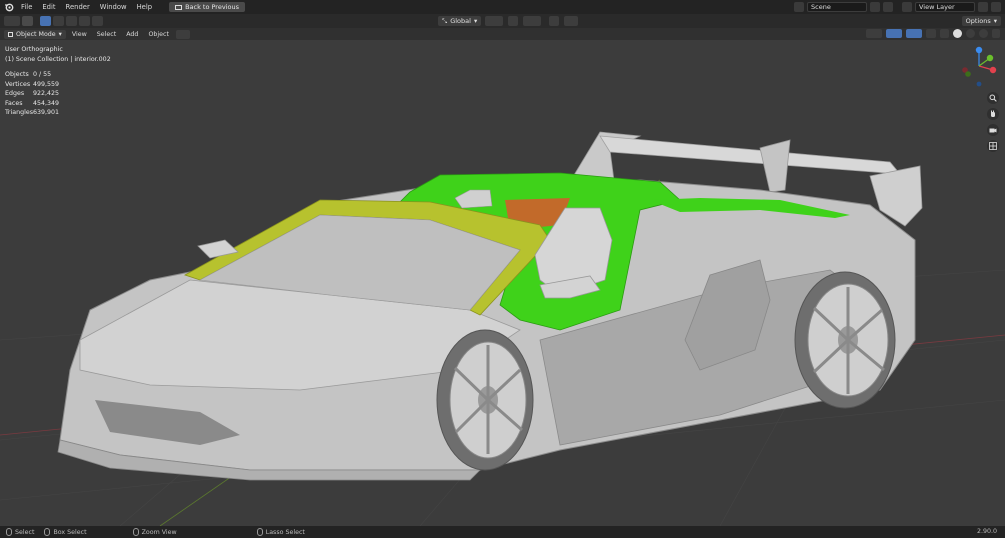  Describe the element at coordinates (9, 7) in the screenshot. I see `blender-logo-icon` at that location.